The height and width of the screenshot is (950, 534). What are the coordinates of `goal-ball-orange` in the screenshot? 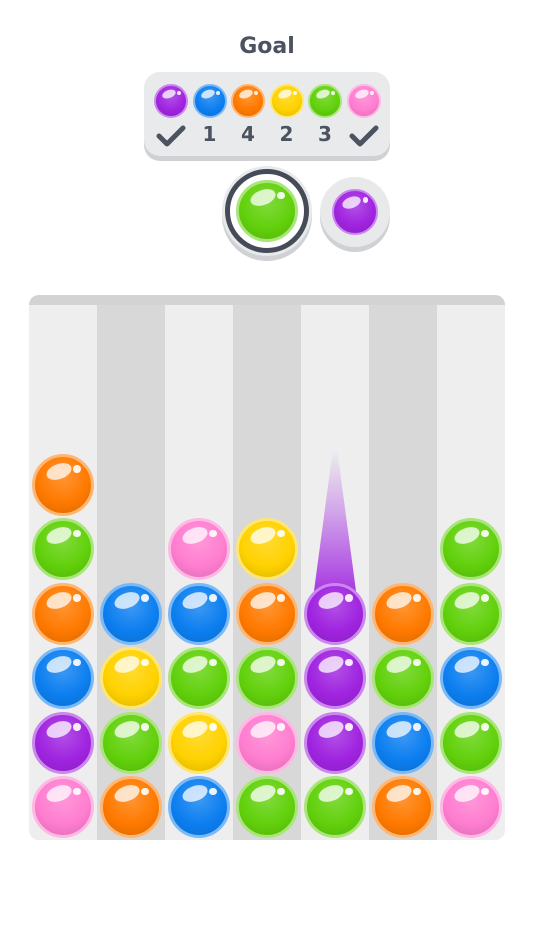 It's located at (248, 101).